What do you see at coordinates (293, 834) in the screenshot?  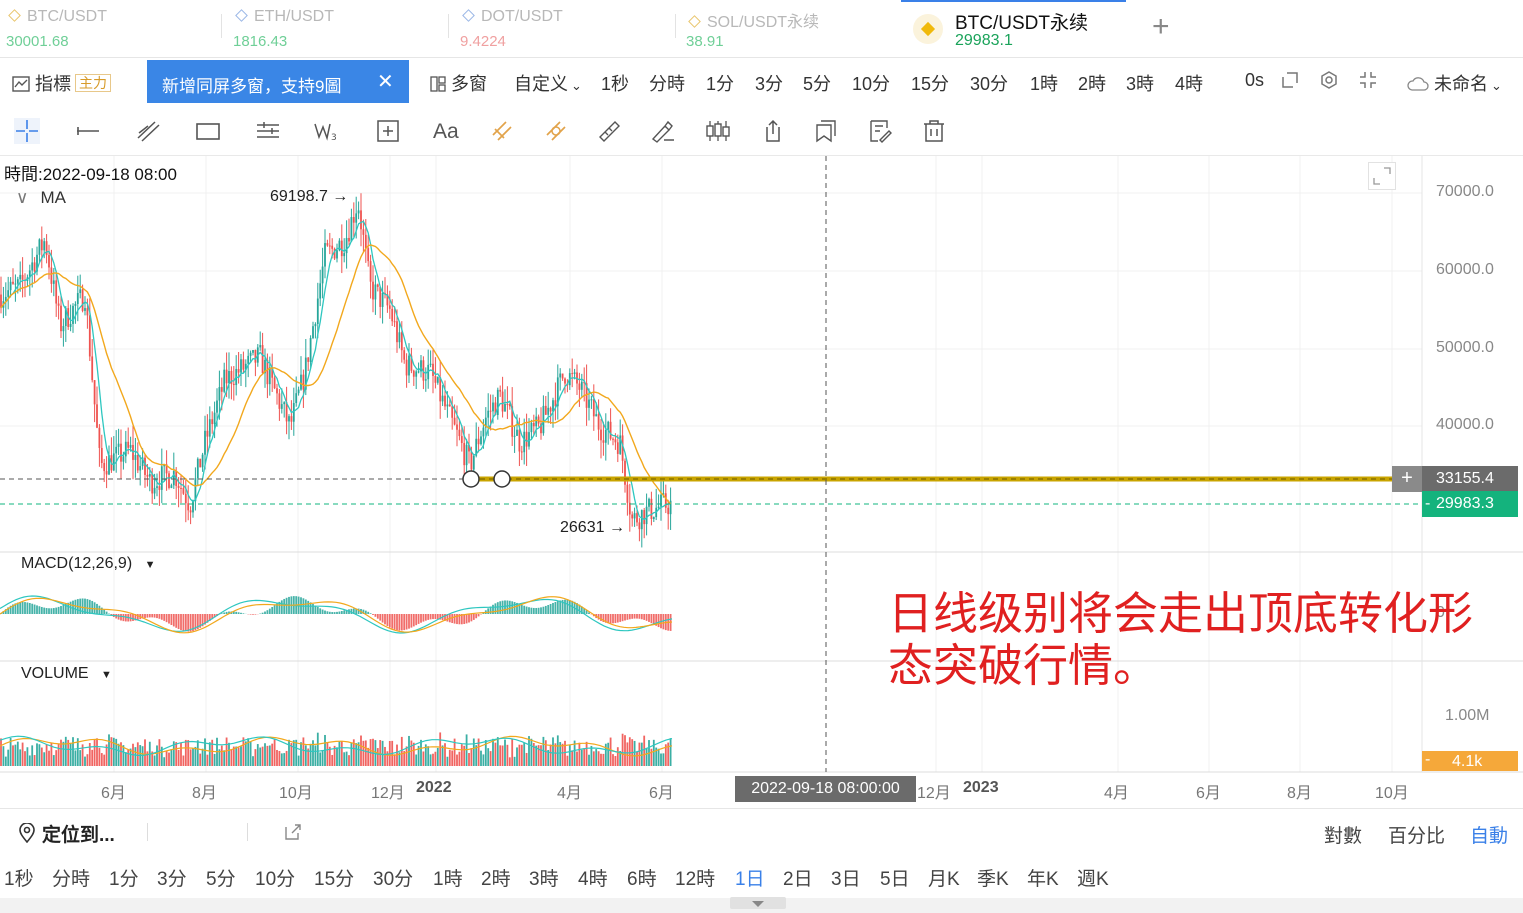 I see `jump-to-icon` at bounding box center [293, 834].